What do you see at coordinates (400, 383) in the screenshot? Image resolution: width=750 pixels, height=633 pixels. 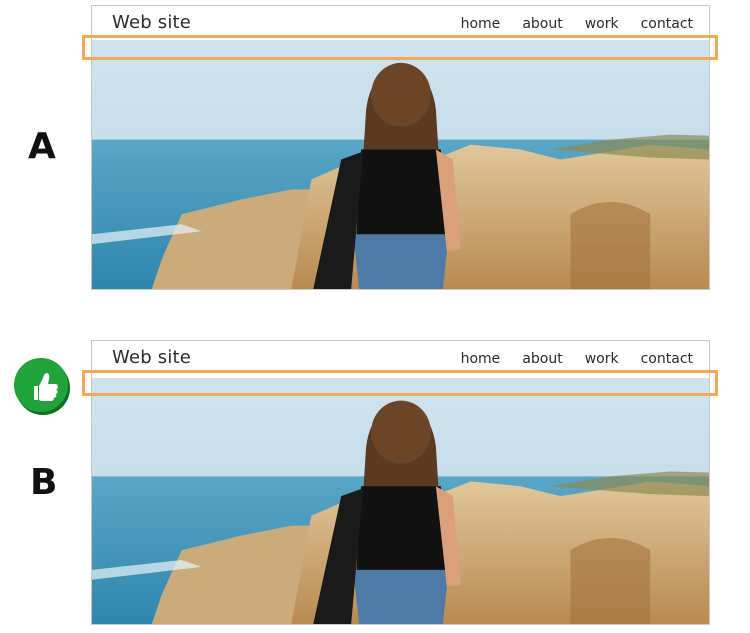 I see `highlight-box-b` at bounding box center [400, 383].